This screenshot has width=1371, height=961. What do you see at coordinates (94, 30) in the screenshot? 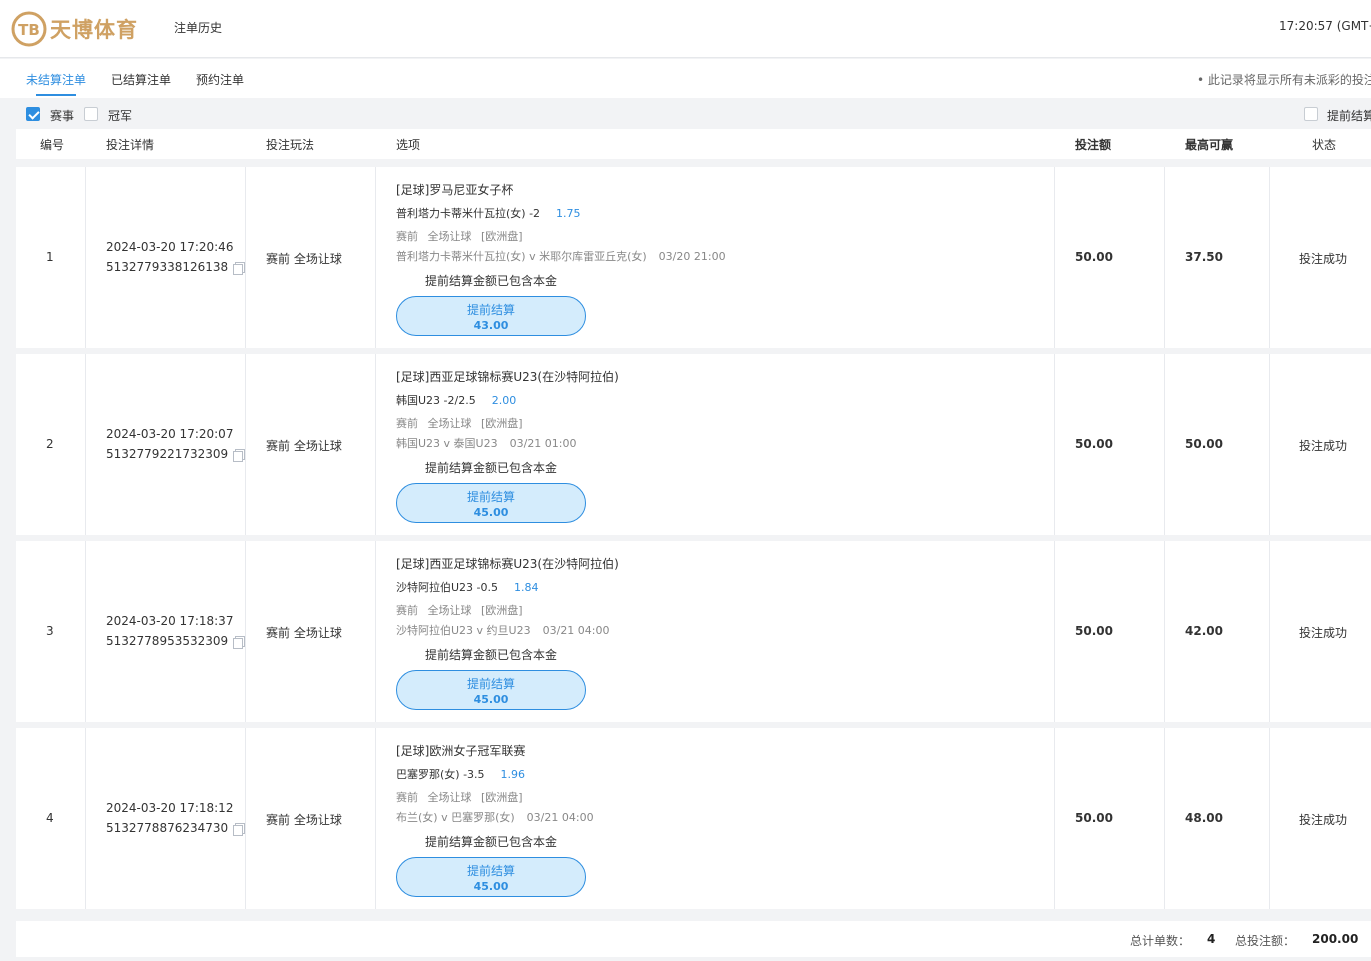
I see `logo-text: 天博体育` at bounding box center [94, 30].